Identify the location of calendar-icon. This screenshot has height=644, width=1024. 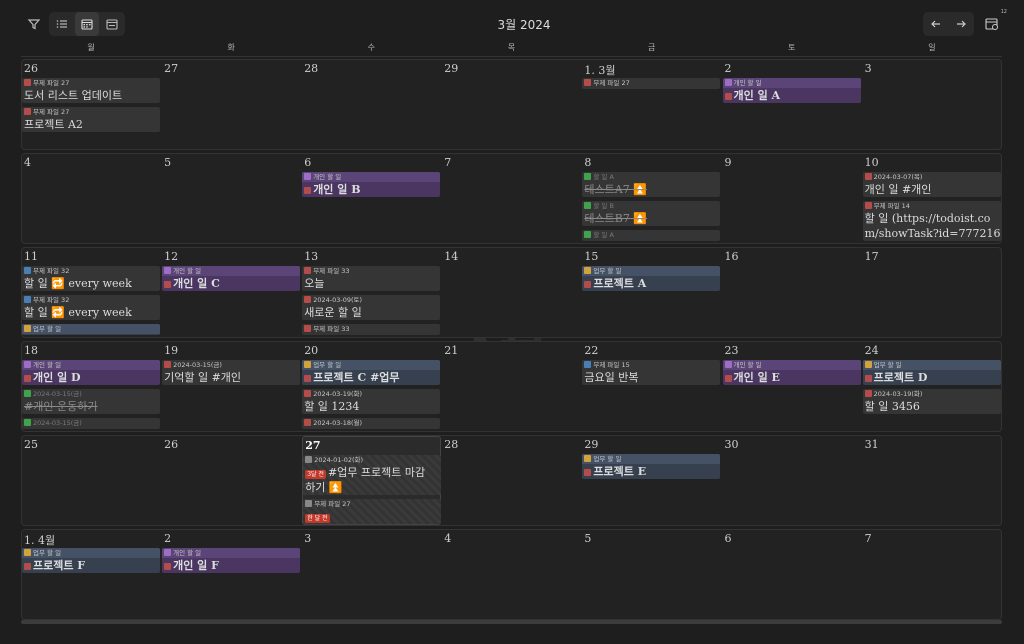
(308, 190).